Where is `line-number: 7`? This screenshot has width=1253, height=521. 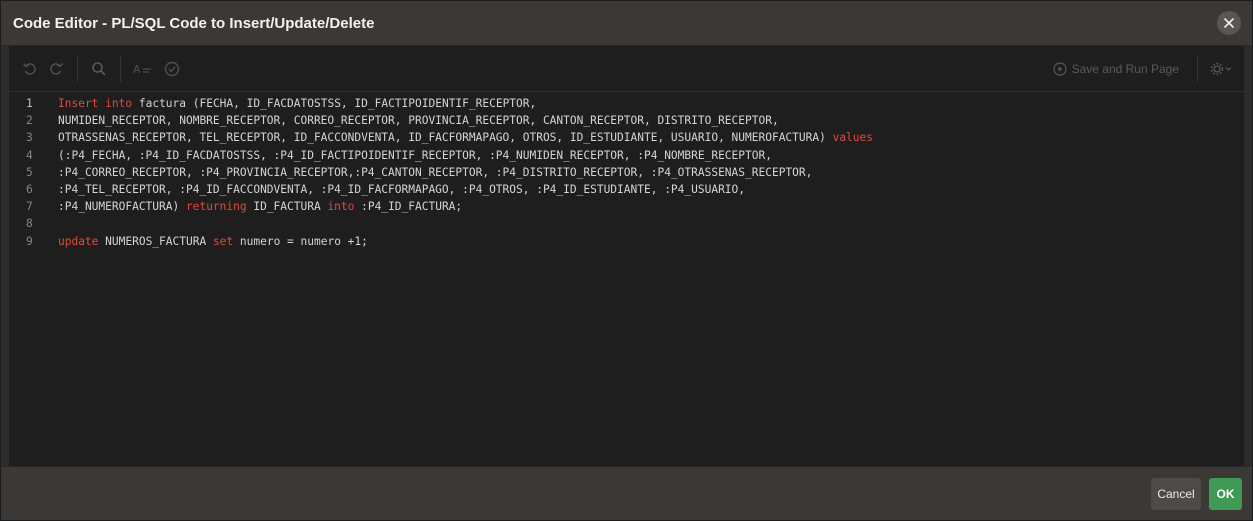
line-number: 7 is located at coordinates (29, 207).